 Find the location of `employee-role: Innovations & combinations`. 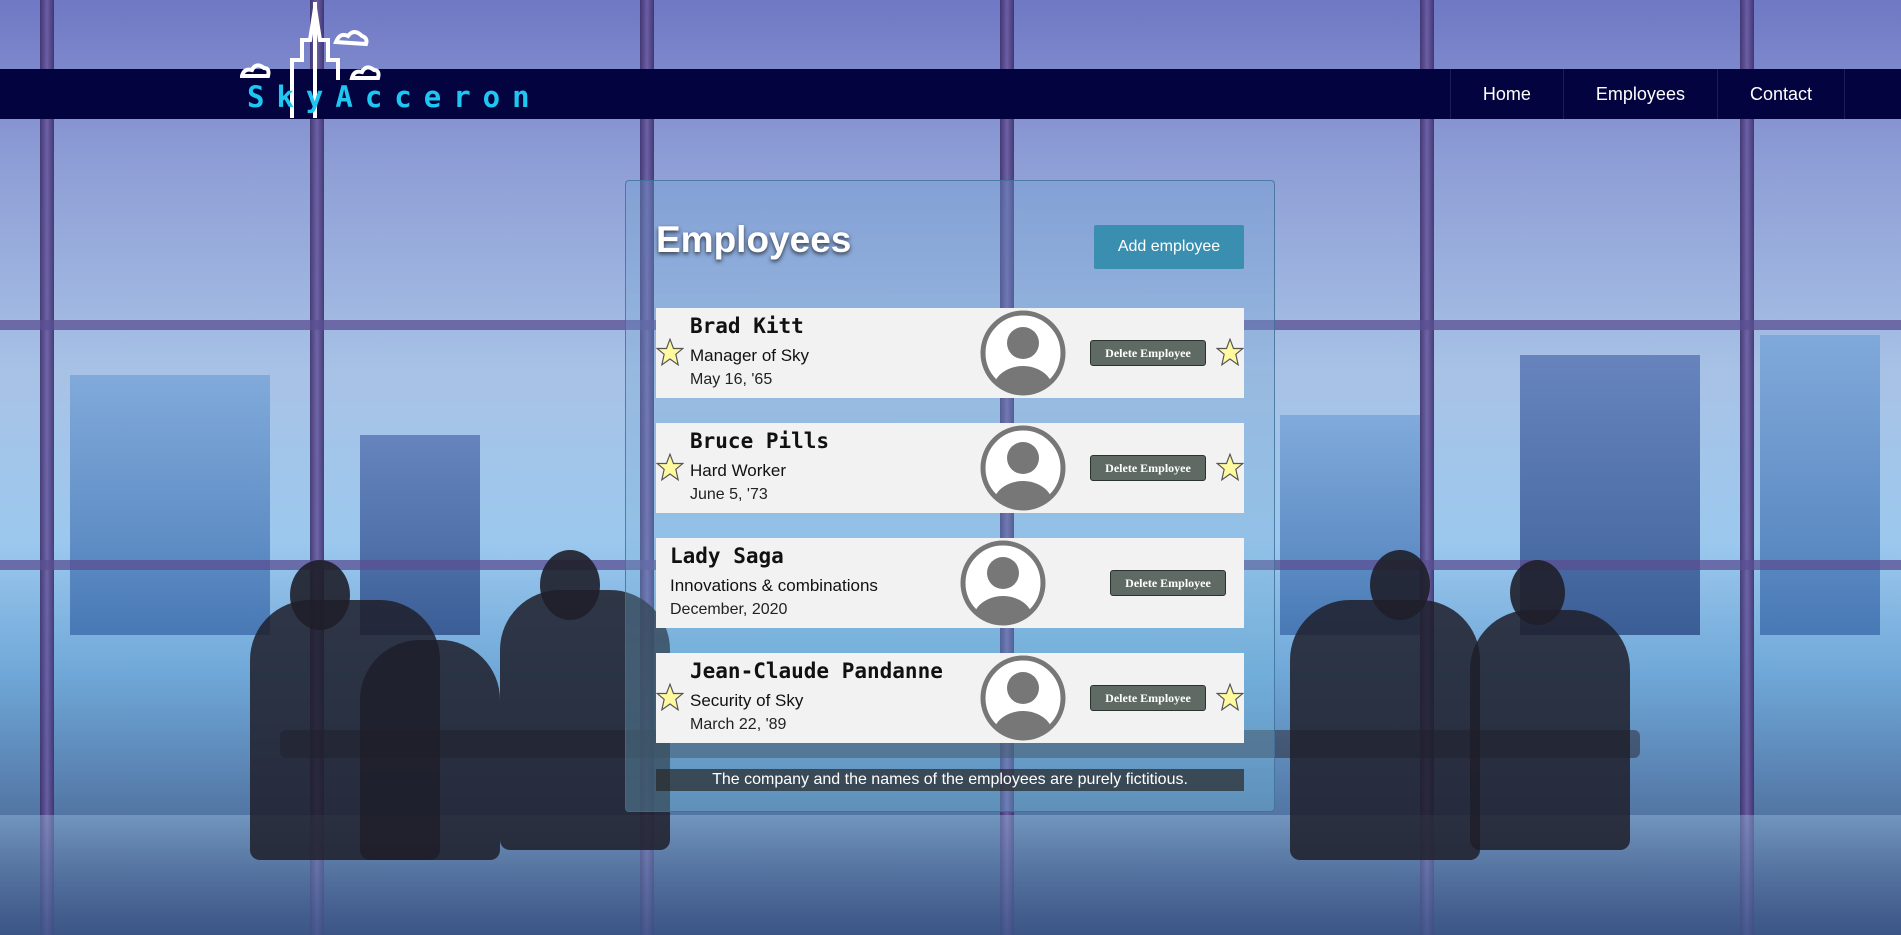

employee-role: Innovations & combinations is located at coordinates (774, 585).